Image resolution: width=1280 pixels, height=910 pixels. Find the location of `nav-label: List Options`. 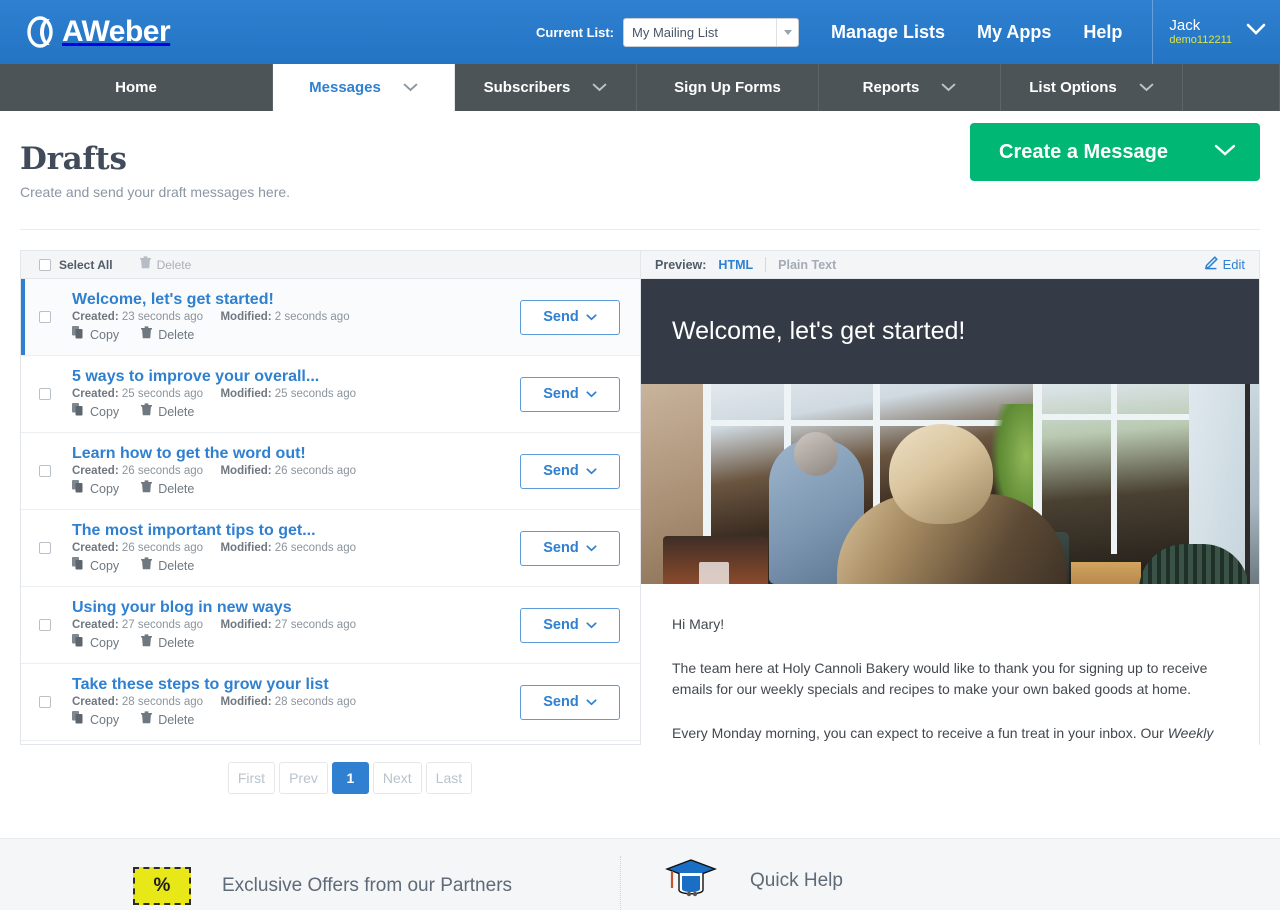

nav-label: List Options is located at coordinates (1073, 87).